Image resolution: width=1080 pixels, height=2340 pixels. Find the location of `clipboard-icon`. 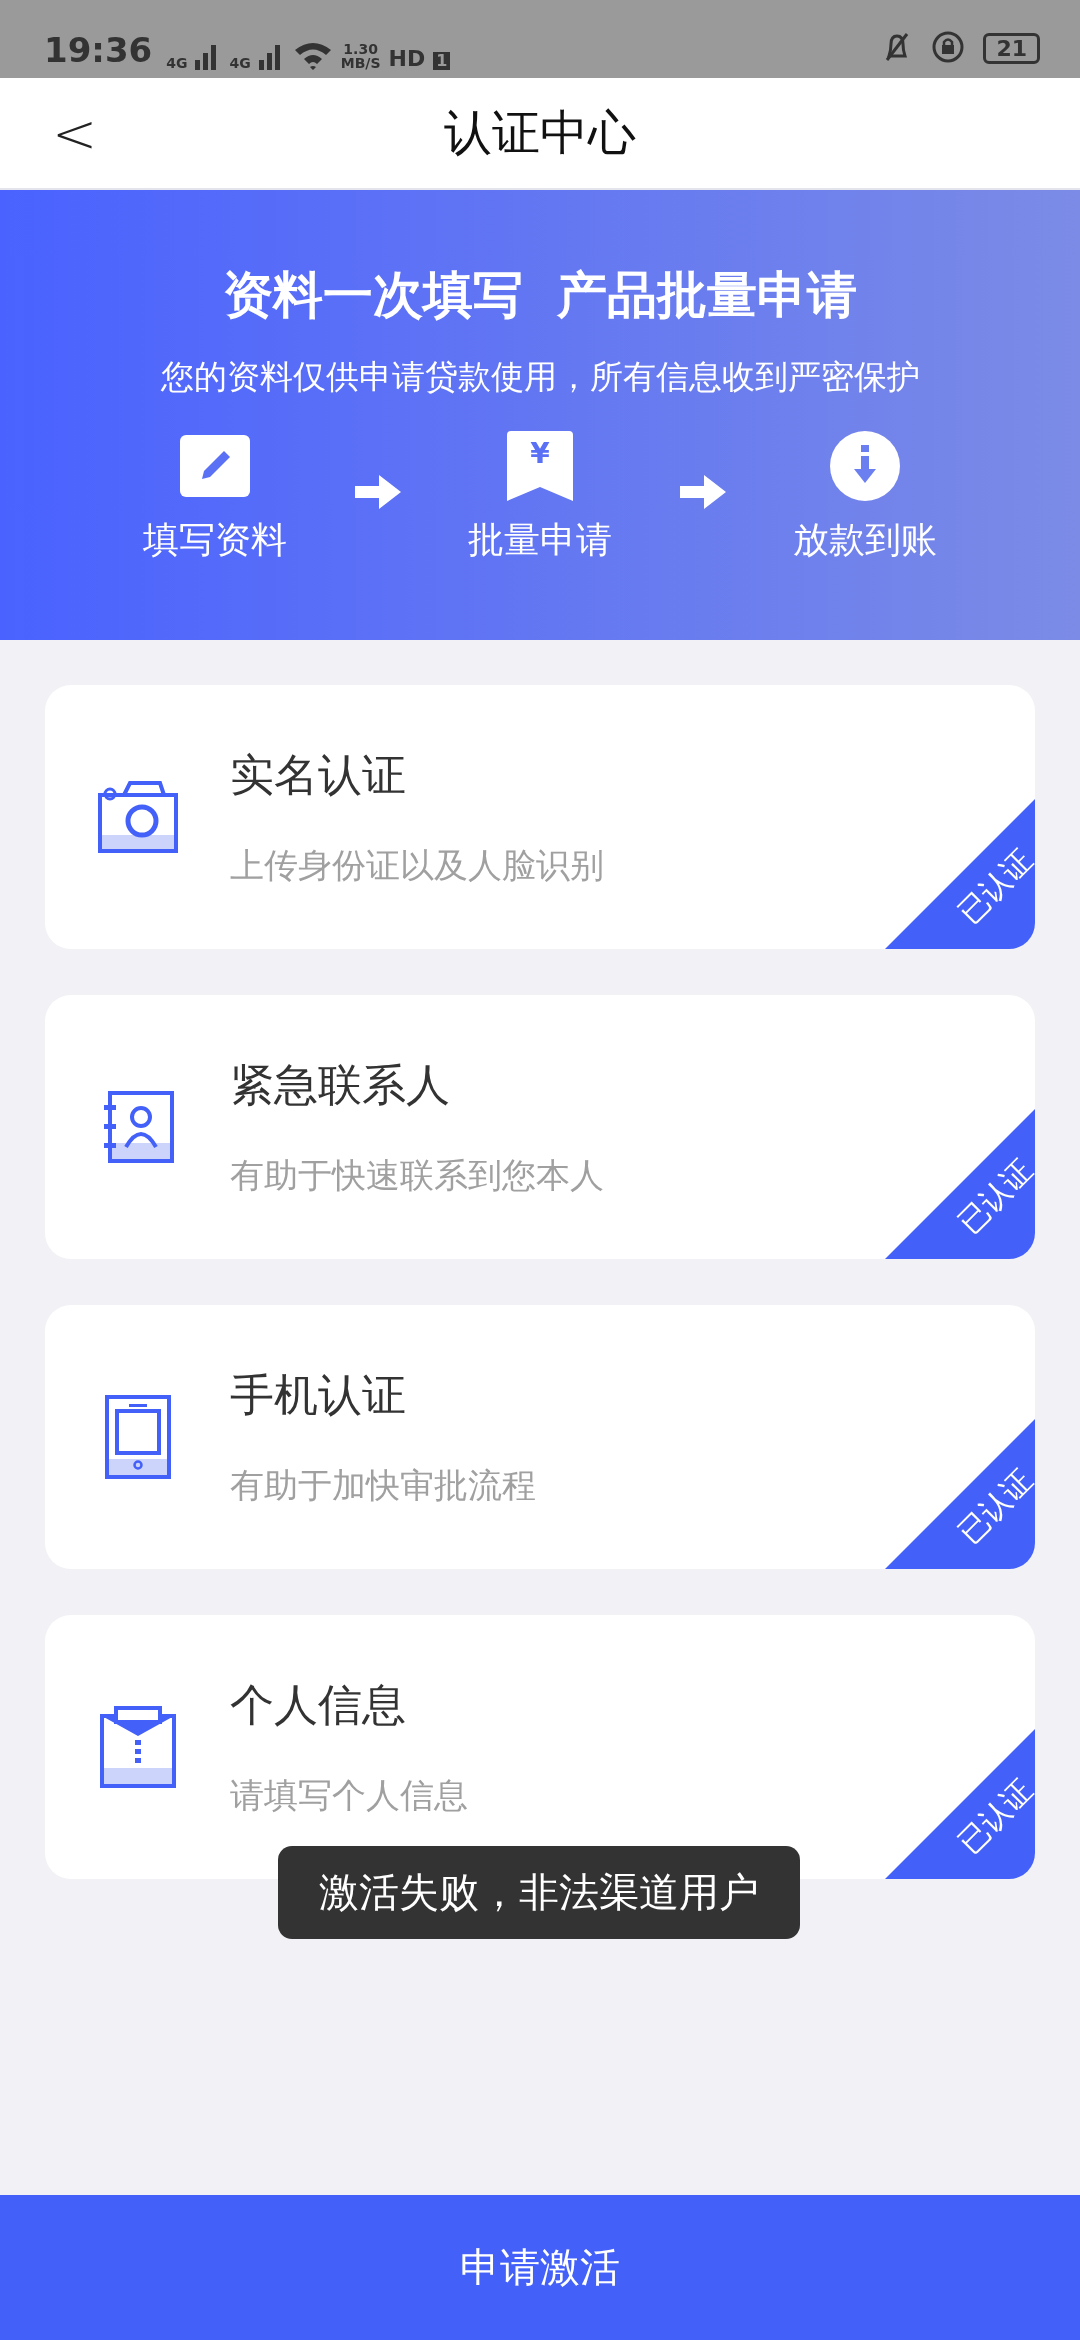

clipboard-icon is located at coordinates (137, 1747).